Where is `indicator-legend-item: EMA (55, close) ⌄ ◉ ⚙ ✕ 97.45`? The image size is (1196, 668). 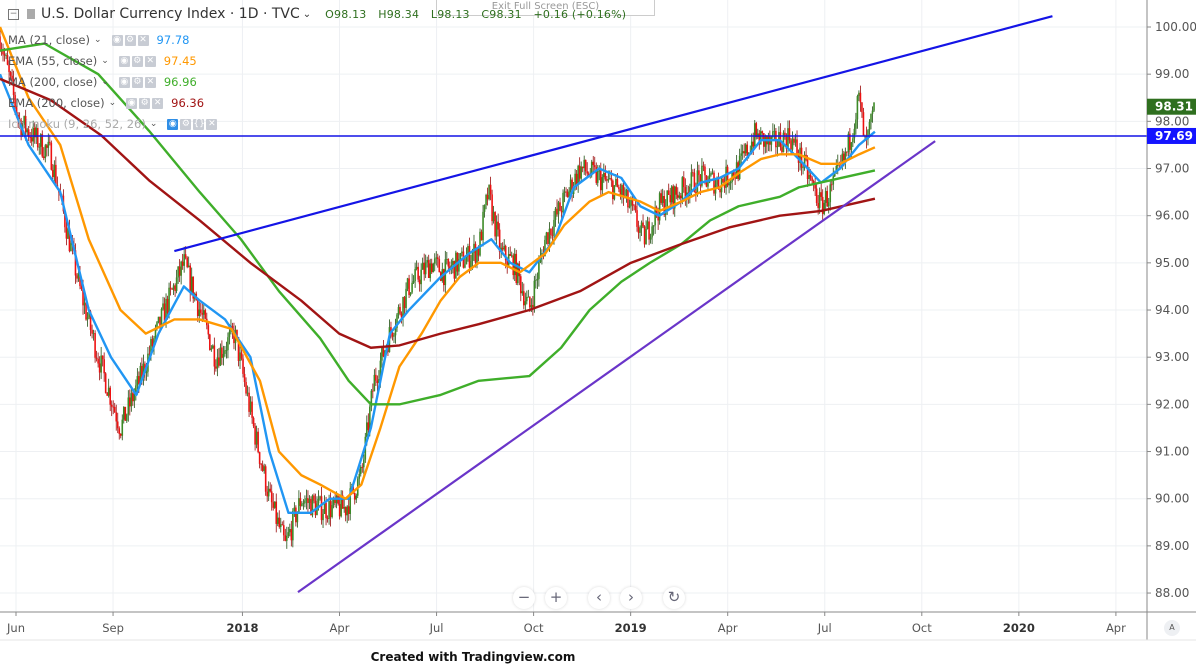
indicator-legend-item: EMA (55, close) ⌄ ◉ ⚙ ✕ 97.45 is located at coordinates (102, 61).